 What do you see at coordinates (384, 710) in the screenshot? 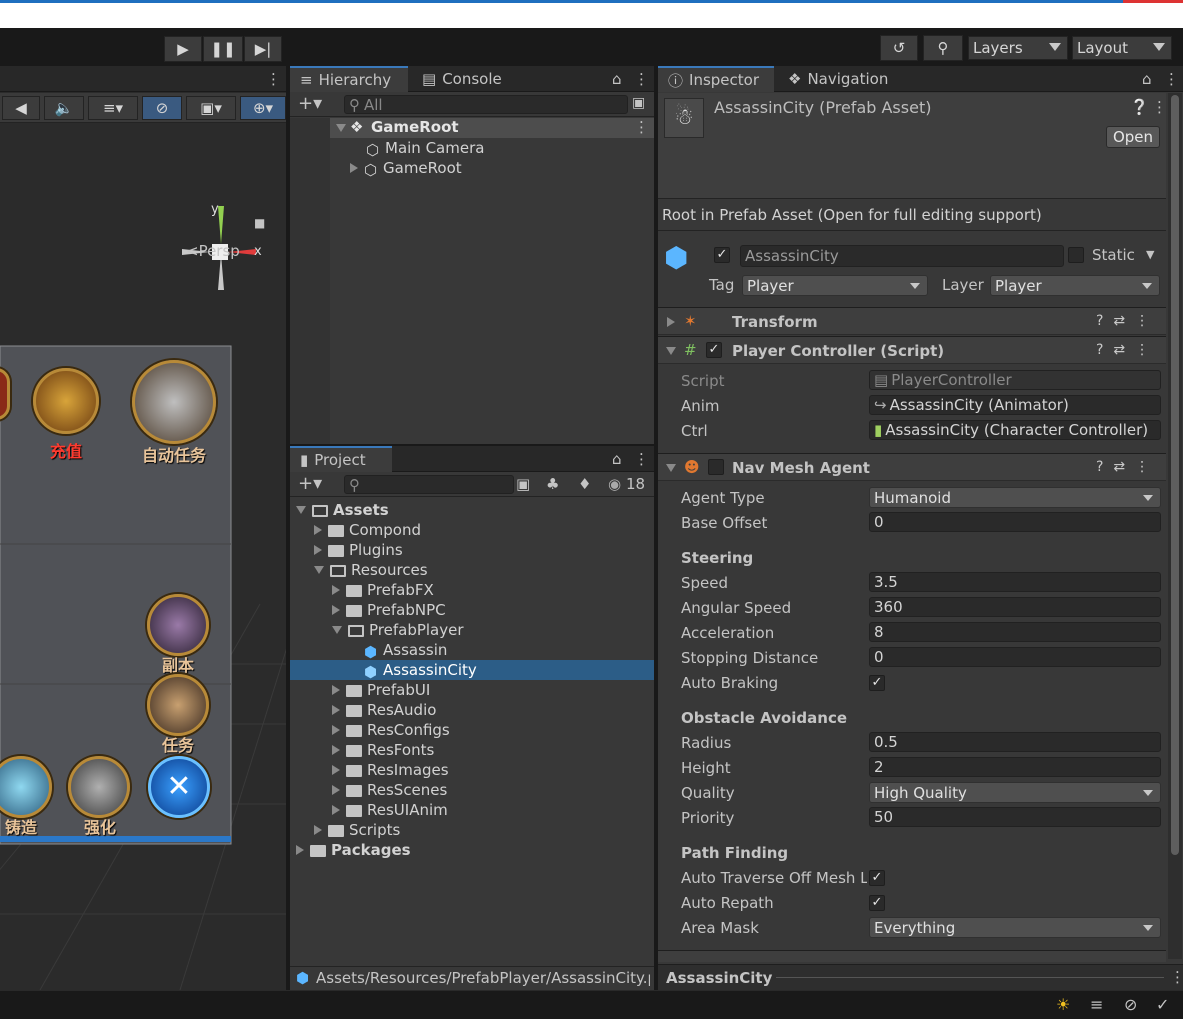
I see `tree-folder: ResAudio` at bounding box center [384, 710].